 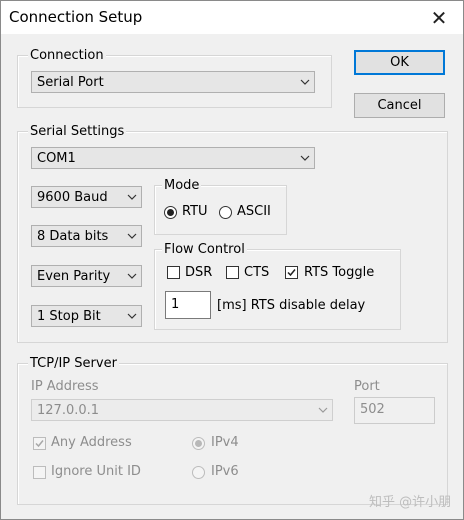 I want to click on cancel-button-label: Cancel, so click(x=399, y=105).